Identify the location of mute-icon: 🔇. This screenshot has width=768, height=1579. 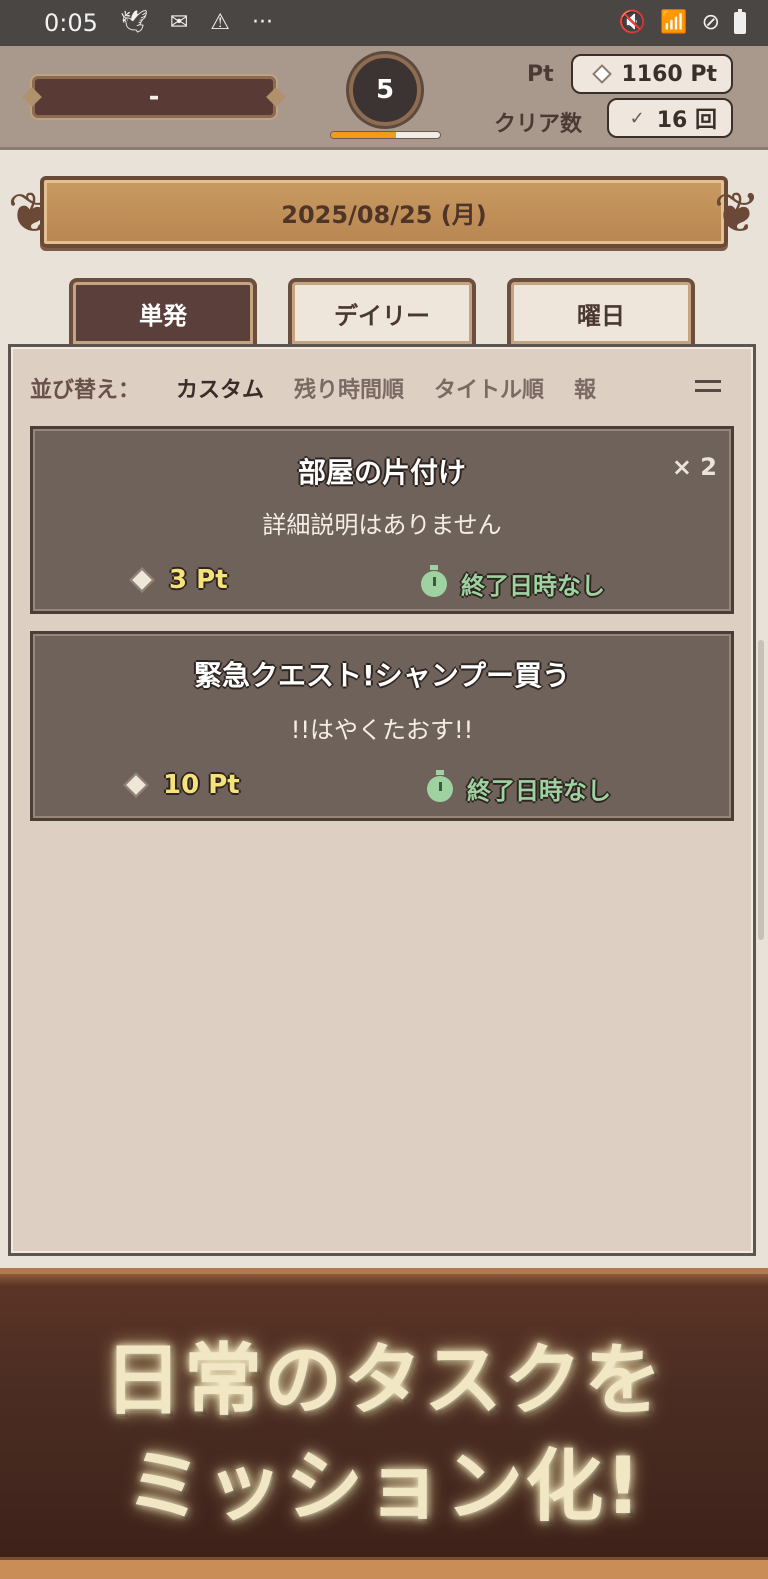
(632, 22).